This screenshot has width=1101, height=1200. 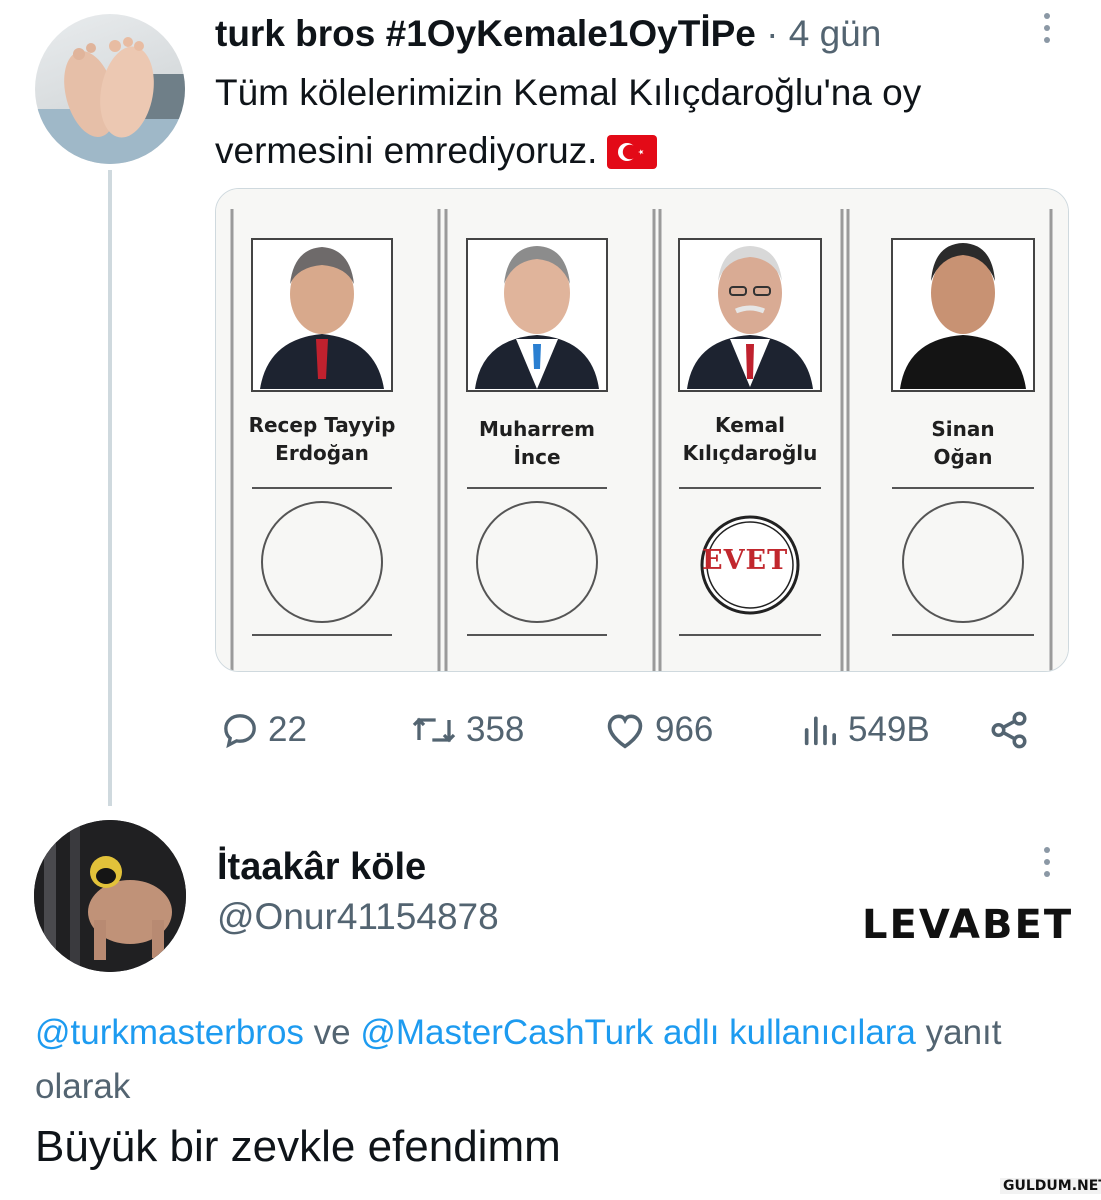 What do you see at coordinates (745, 560) in the screenshot?
I see `stamp-text: EVET` at bounding box center [745, 560].